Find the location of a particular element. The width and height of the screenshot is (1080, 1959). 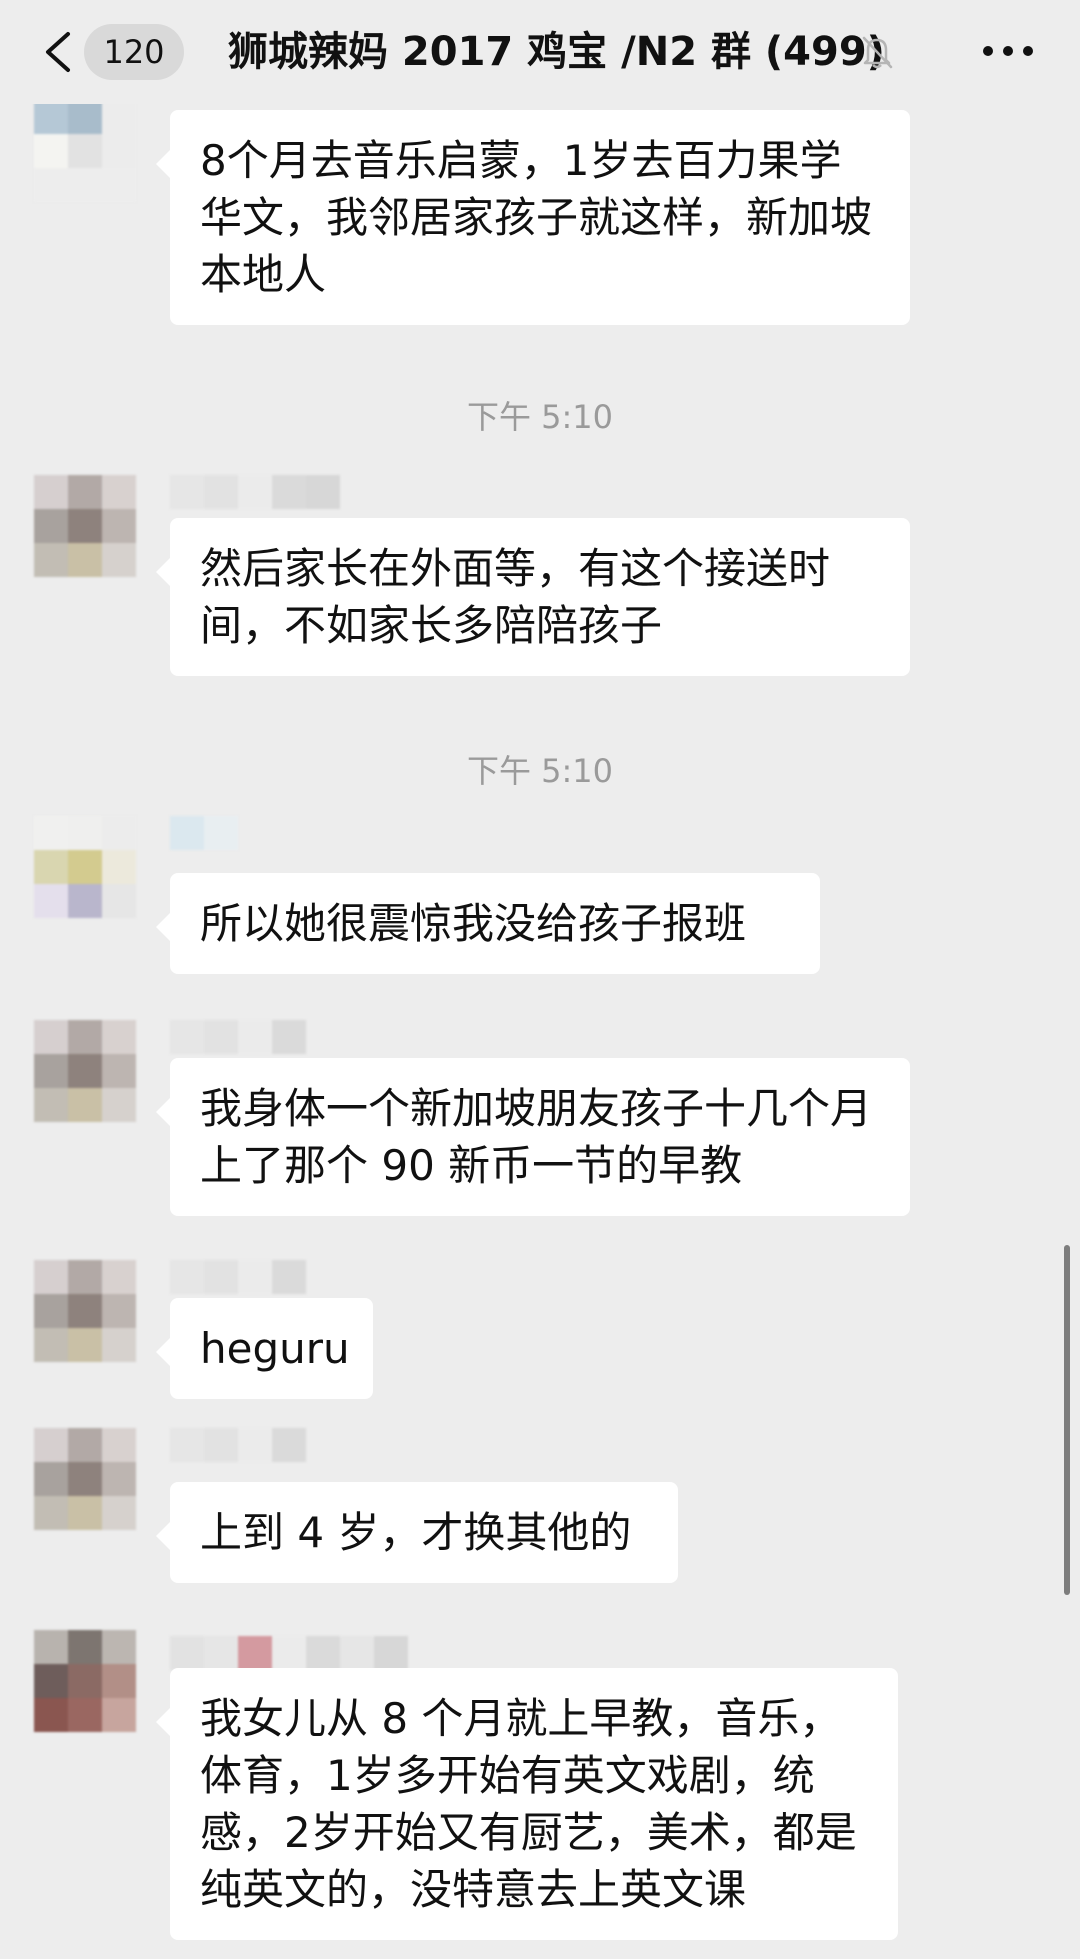

ellipsis-icon is located at coordinates (1008, 51).